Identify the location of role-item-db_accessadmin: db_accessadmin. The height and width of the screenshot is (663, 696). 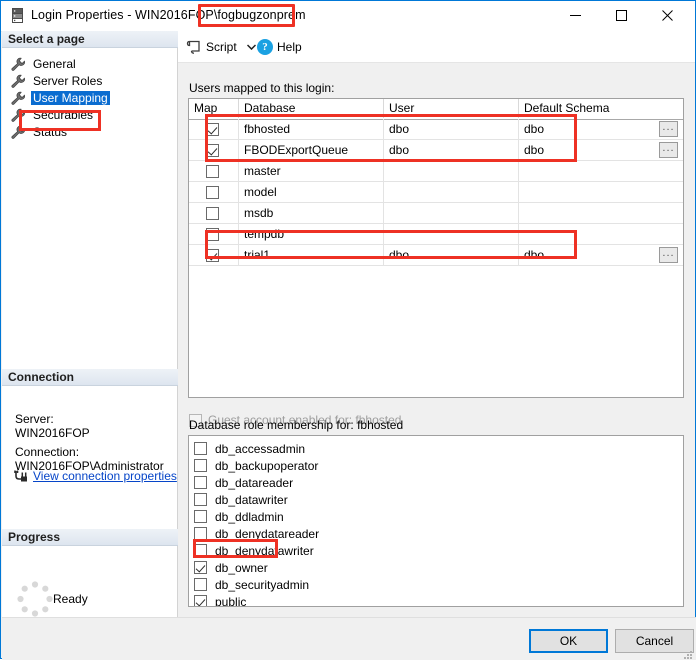
(250, 448).